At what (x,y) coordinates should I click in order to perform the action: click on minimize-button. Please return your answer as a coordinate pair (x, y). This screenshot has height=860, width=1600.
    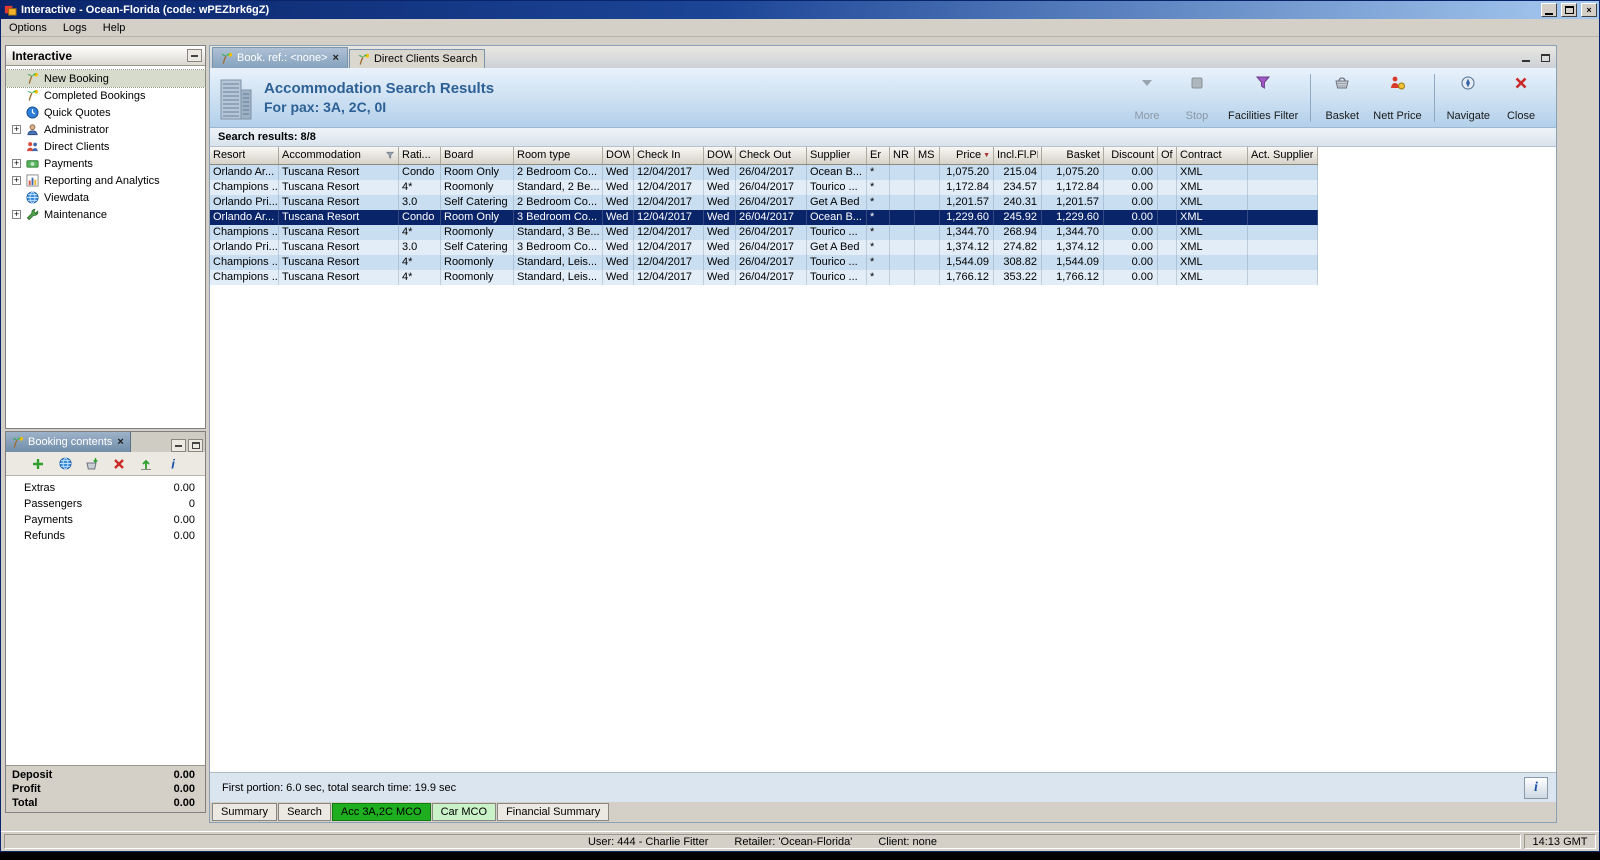
    Looking at the image, I should click on (1549, 10).